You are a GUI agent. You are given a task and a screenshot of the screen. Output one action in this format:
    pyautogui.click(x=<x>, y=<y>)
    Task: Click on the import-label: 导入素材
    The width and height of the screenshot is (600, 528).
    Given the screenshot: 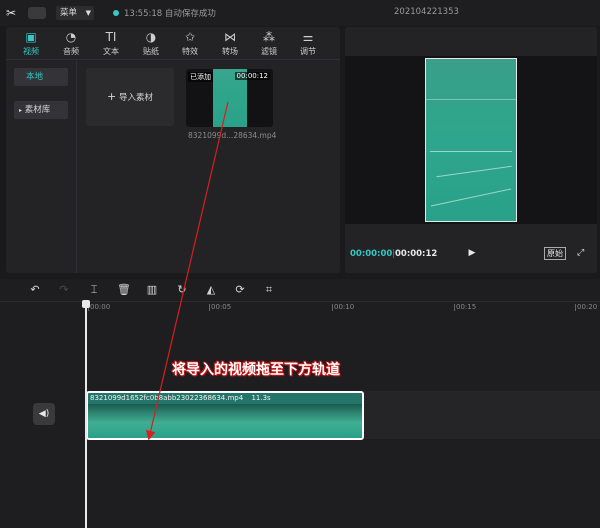 What is the action you would take?
    pyautogui.click(x=135, y=98)
    